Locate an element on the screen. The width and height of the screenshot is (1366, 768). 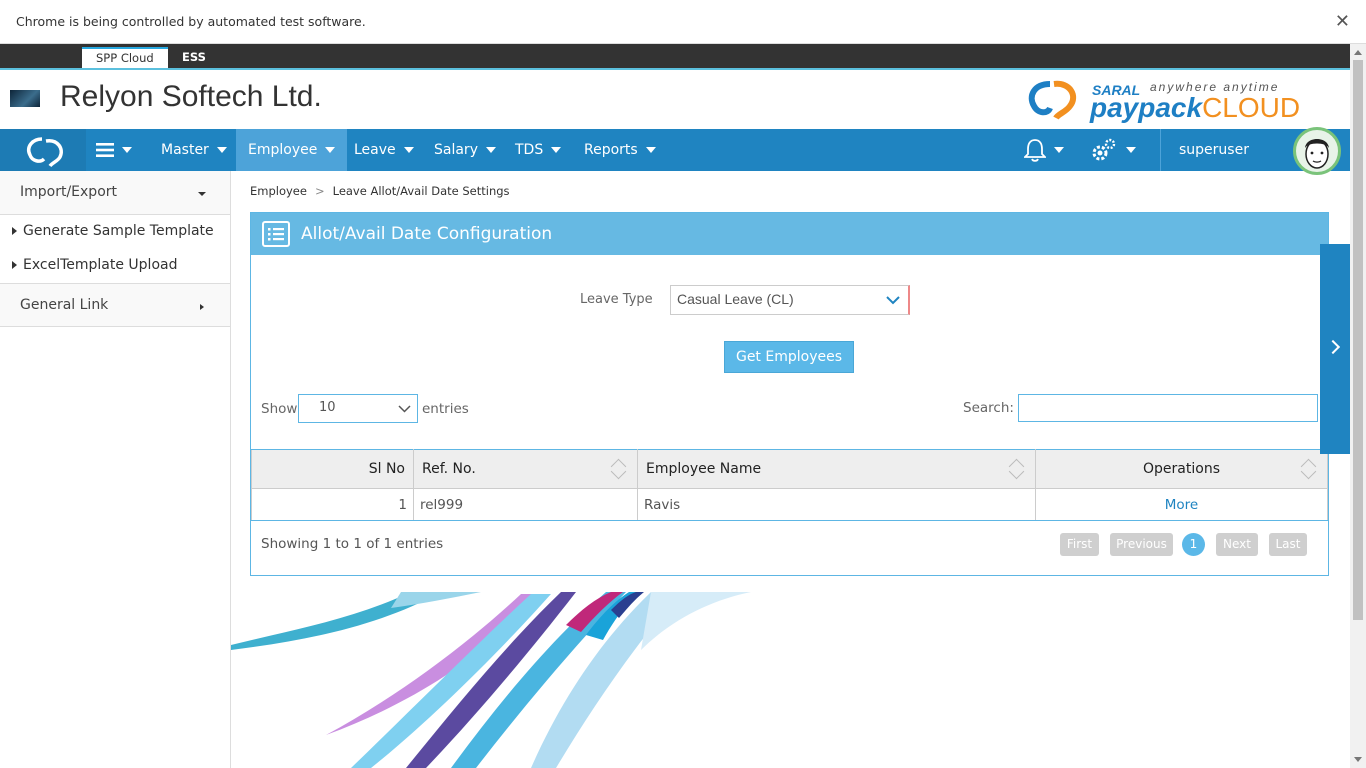
avatar is located at coordinates (1317, 151).